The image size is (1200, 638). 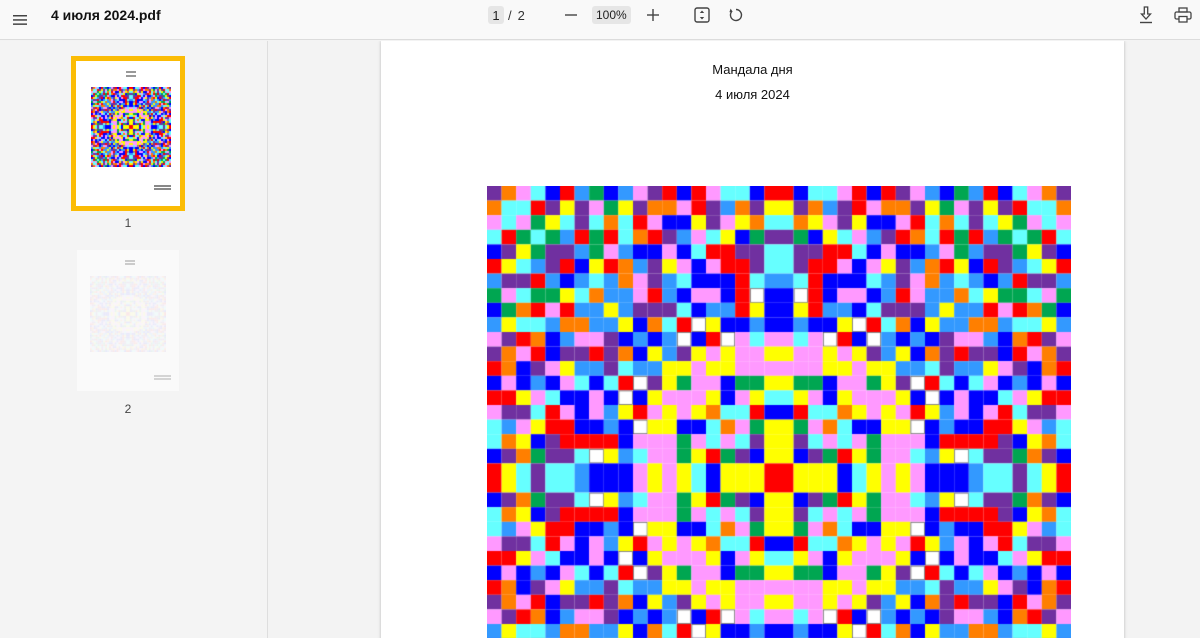 I want to click on download-button, so click(x=1146, y=15).